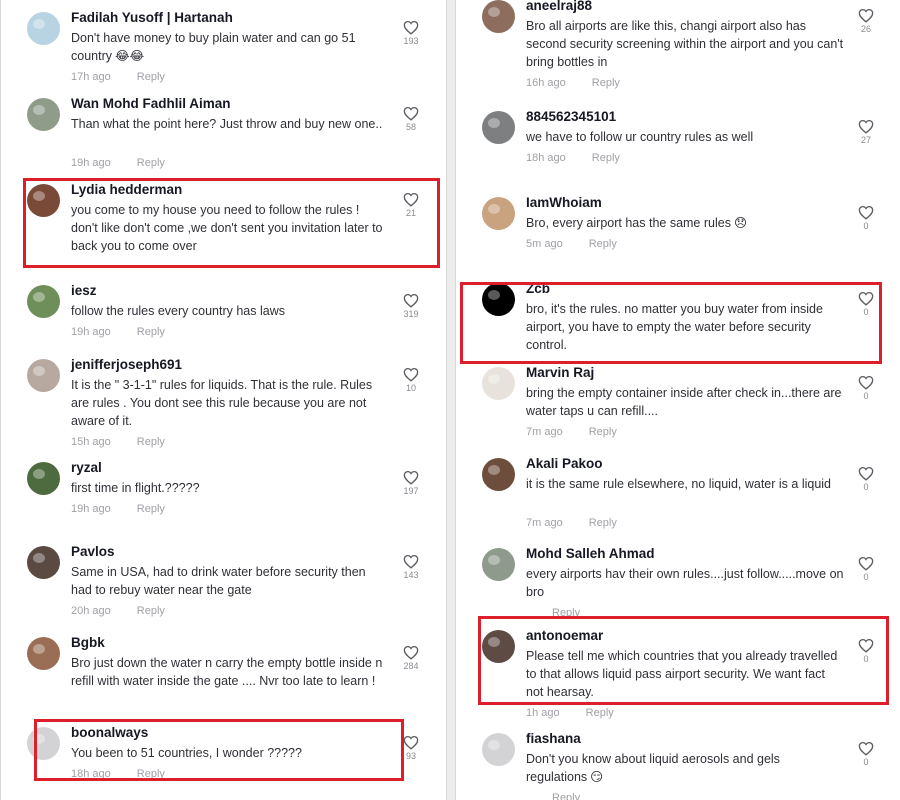 The image size is (900, 800). I want to click on comment-username: IamWhoiam, so click(564, 202).